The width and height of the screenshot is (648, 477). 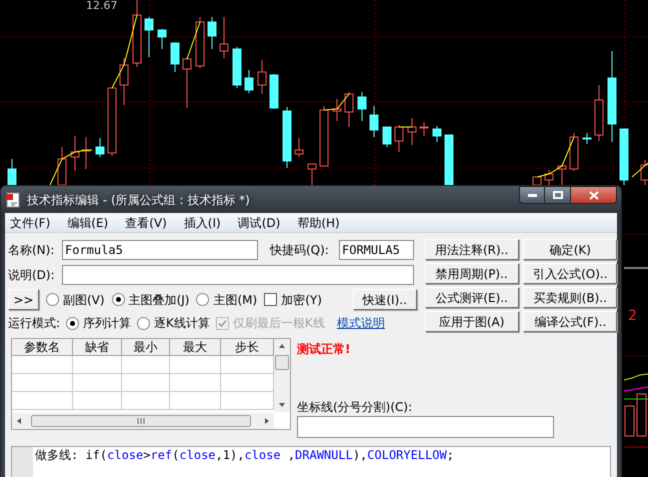 What do you see at coordinates (570, 249) in the screenshot?
I see `dialog-button: 确定(K)` at bounding box center [570, 249].